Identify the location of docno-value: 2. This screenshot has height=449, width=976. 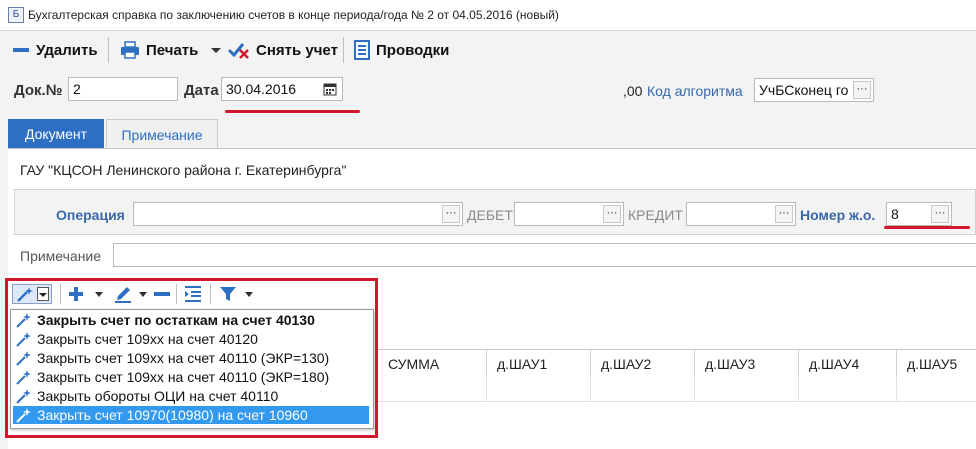
(77, 89).